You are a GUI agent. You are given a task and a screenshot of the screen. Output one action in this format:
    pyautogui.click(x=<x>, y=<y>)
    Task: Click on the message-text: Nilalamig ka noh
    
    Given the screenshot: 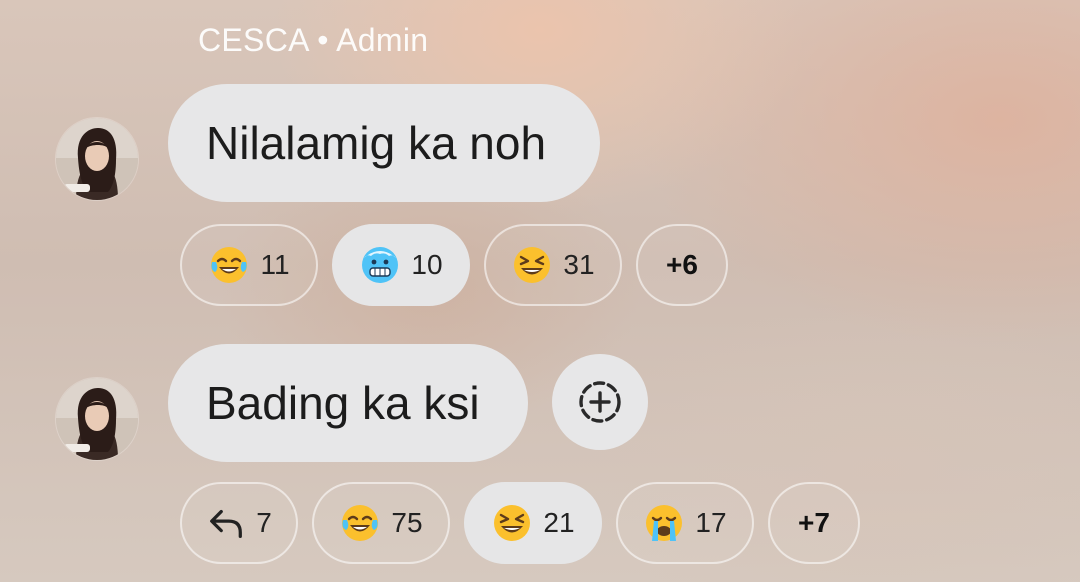 What is the action you would take?
    pyautogui.click(x=376, y=143)
    